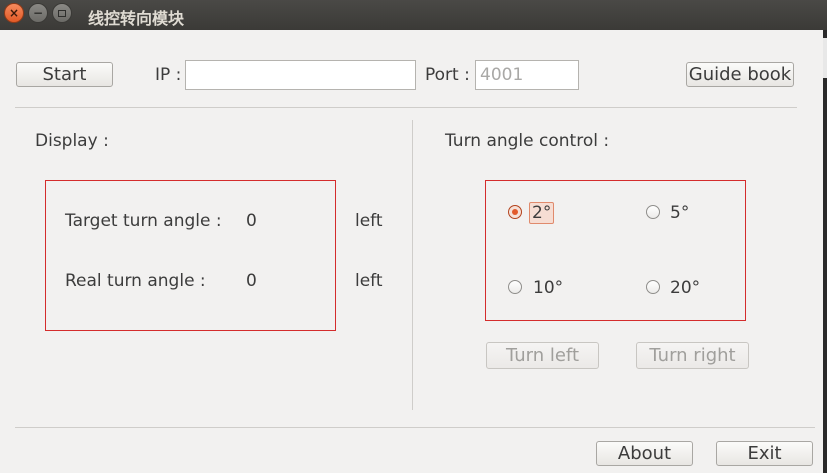 The height and width of the screenshot is (473, 827). I want to click on edge-notch, so click(825, 58).